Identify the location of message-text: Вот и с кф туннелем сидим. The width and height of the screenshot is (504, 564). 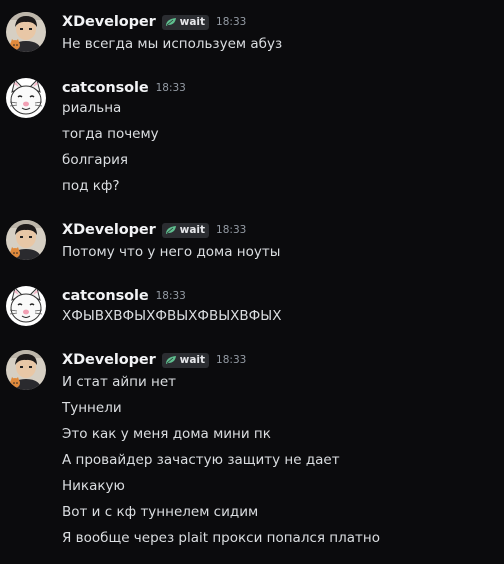
(160, 512).